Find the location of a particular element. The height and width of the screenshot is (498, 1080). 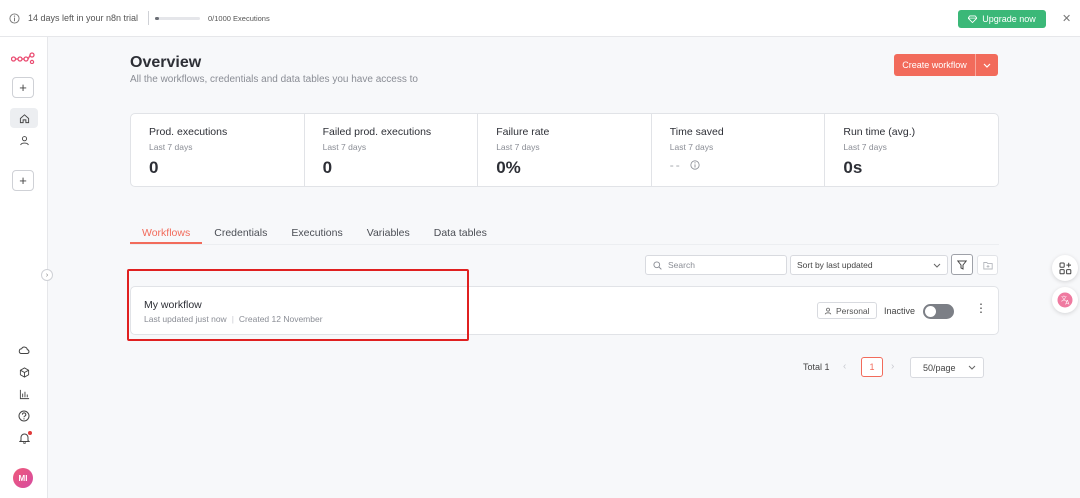

search-icon is located at coordinates (657, 265).